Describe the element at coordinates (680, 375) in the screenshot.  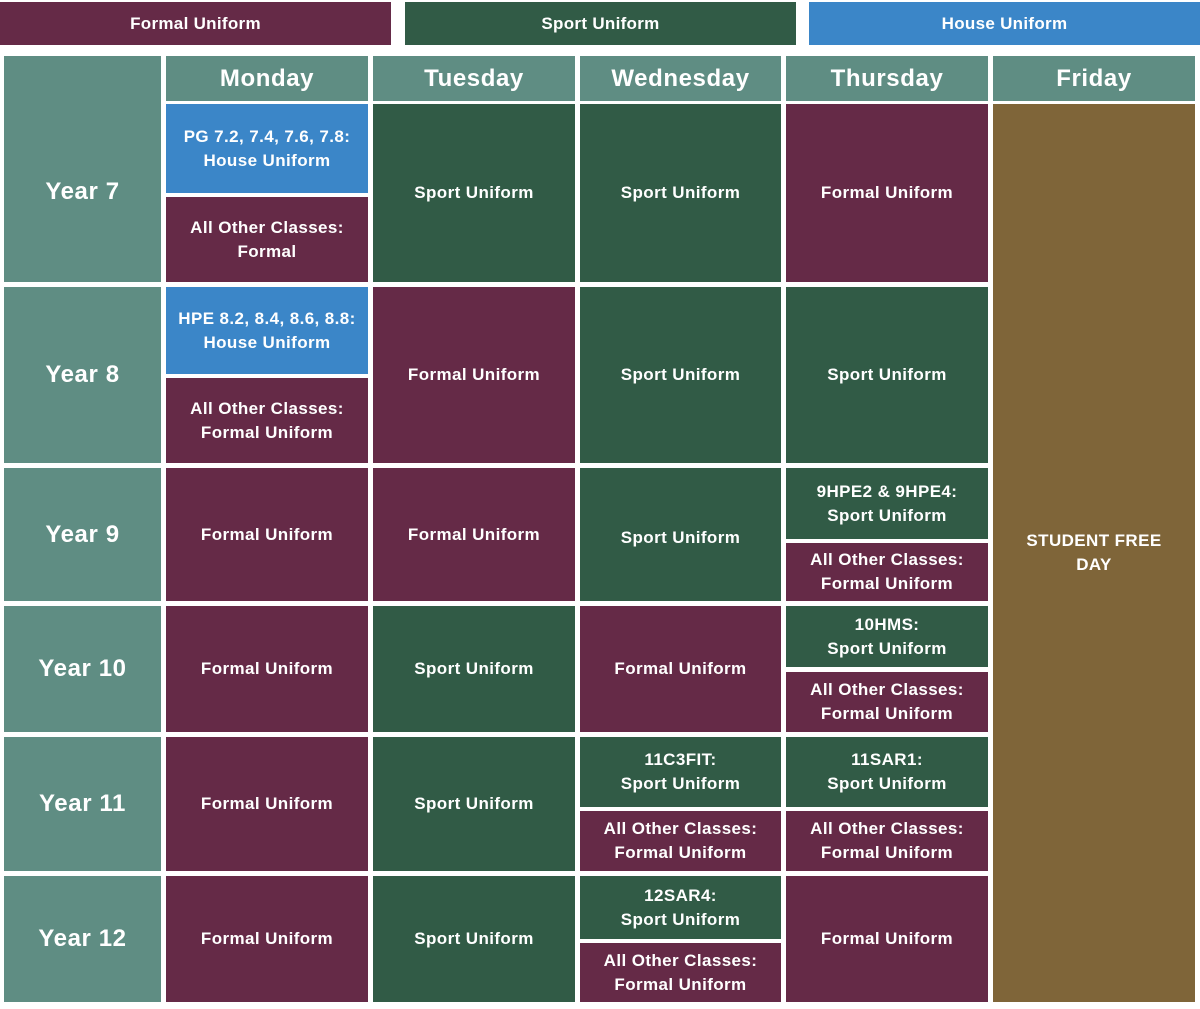
I see `cell-y8-wednesday: Sport Uniform` at that location.